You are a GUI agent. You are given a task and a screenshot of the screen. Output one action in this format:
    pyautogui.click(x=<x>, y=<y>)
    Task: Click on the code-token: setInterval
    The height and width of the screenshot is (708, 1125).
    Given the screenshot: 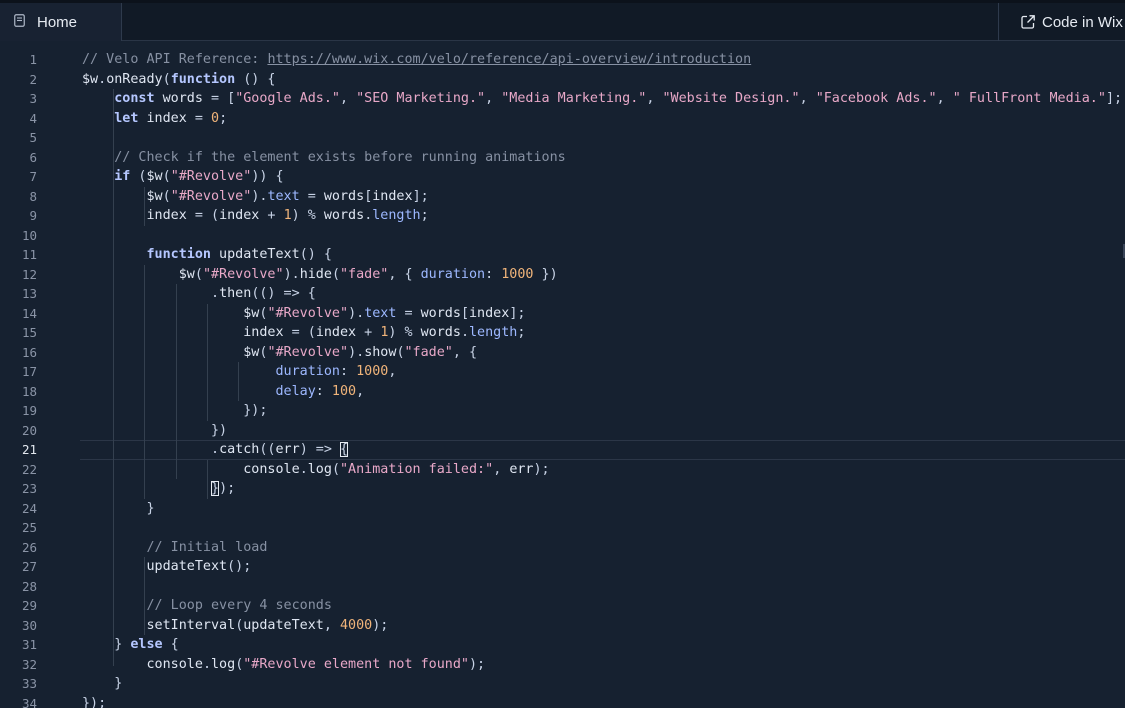 What is the action you would take?
    pyautogui.click(x=191, y=625)
    